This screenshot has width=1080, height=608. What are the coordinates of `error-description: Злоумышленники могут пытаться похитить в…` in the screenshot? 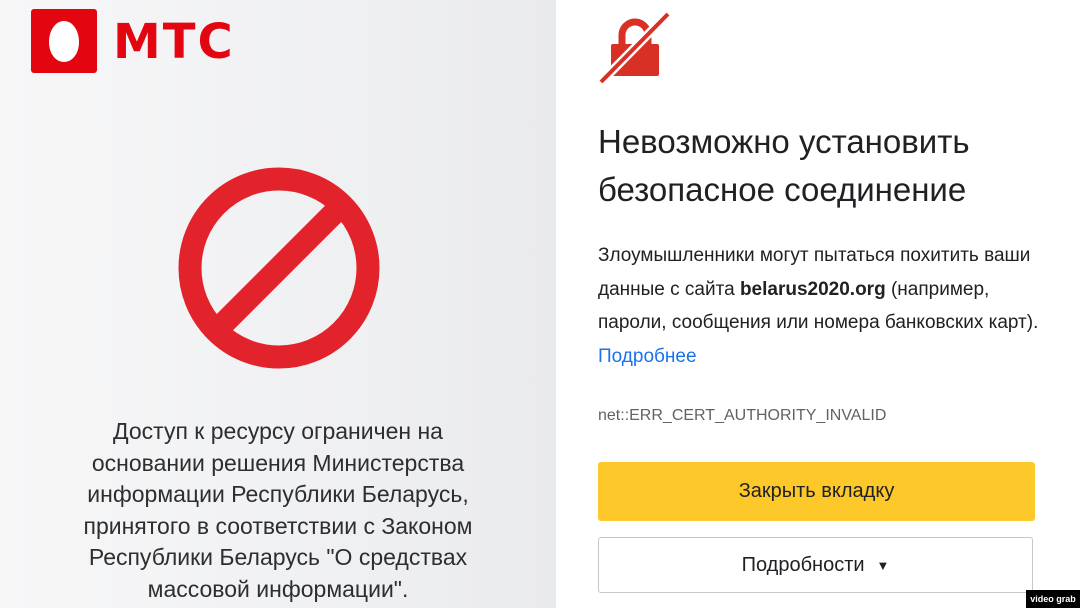 It's located at (823, 306).